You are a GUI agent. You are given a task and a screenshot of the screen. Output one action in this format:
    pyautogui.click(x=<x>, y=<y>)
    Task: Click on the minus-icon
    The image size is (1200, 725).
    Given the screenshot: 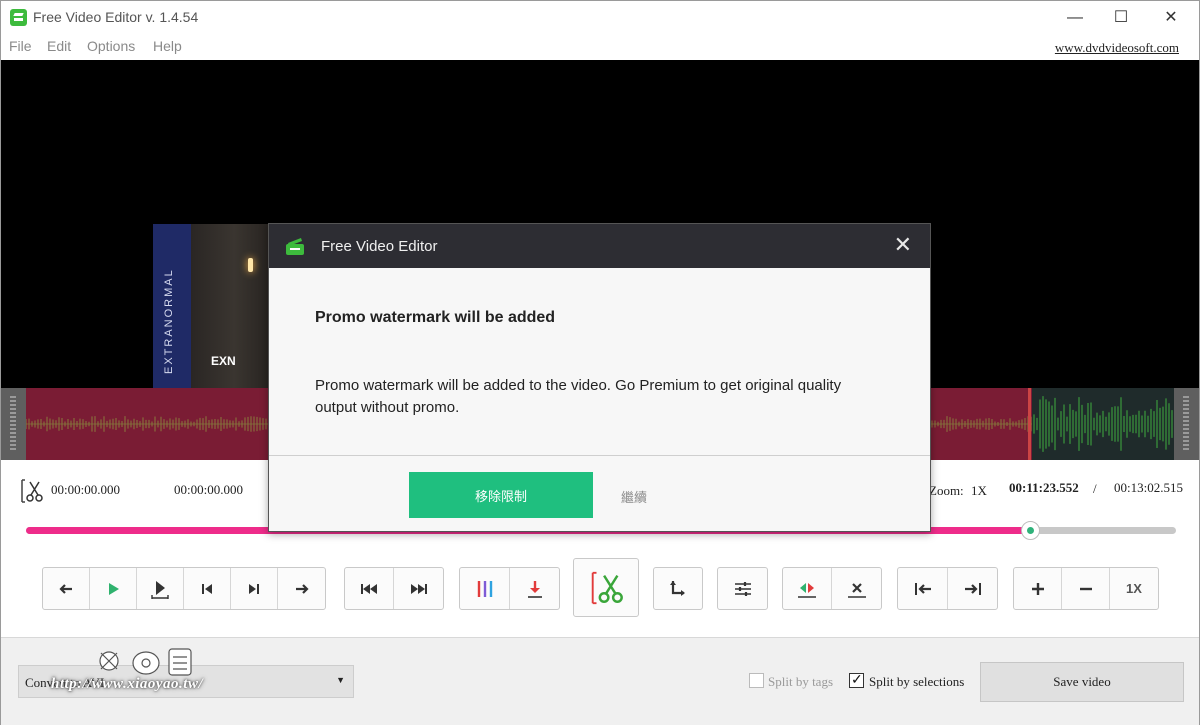 What is the action you would take?
    pyautogui.click(x=1085, y=588)
    